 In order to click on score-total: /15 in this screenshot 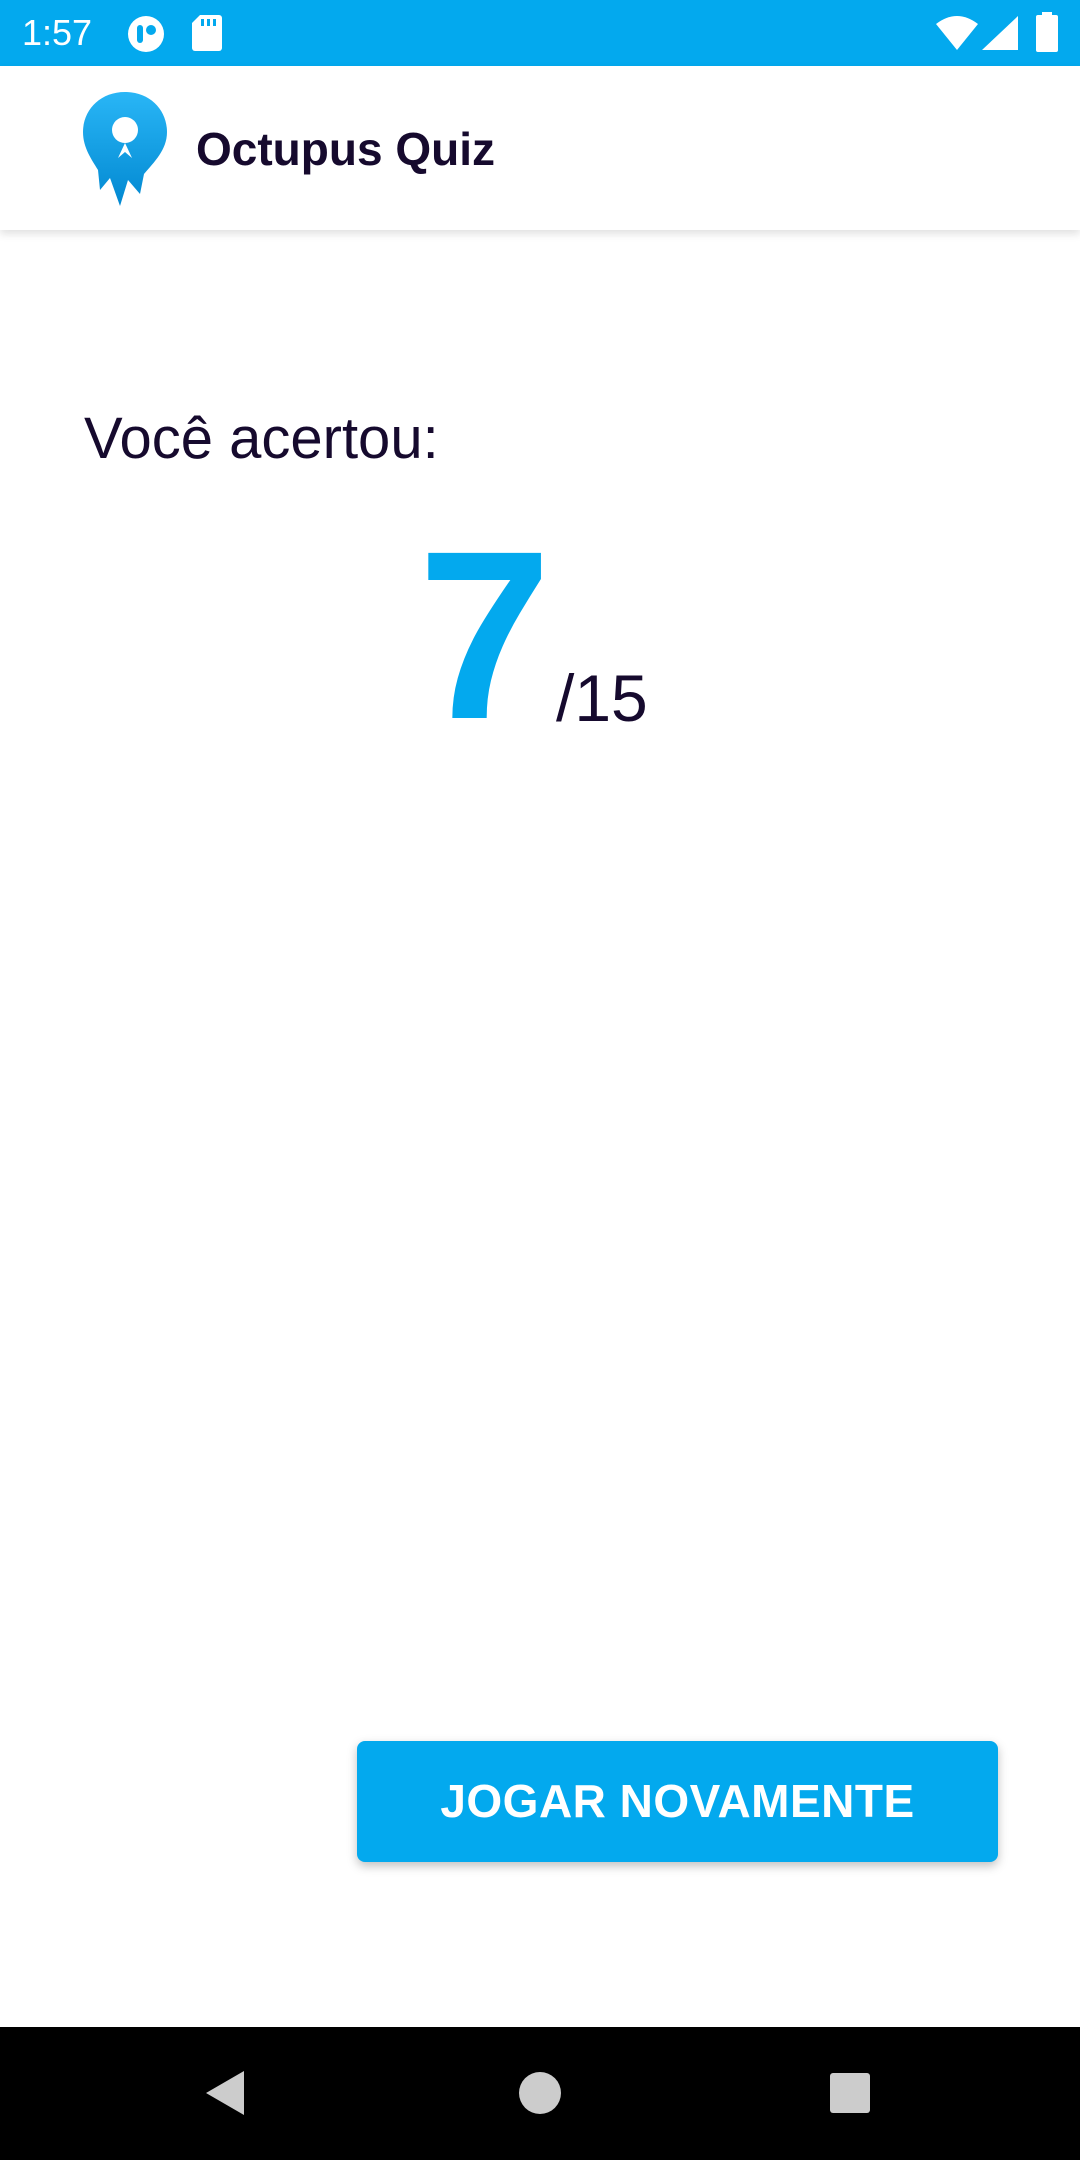, I will do `click(602, 698)`.